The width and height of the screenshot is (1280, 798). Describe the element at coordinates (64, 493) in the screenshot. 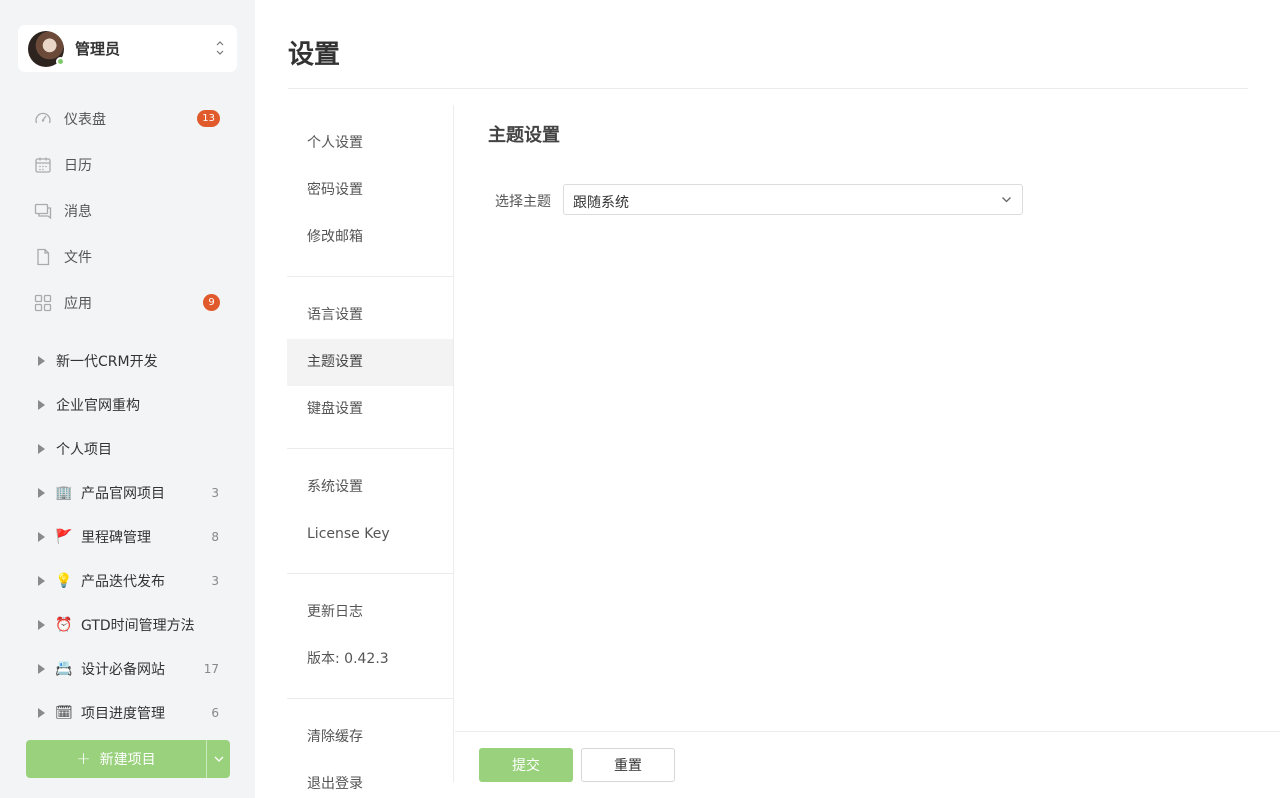

I see `building-icon: 🏢` at that location.